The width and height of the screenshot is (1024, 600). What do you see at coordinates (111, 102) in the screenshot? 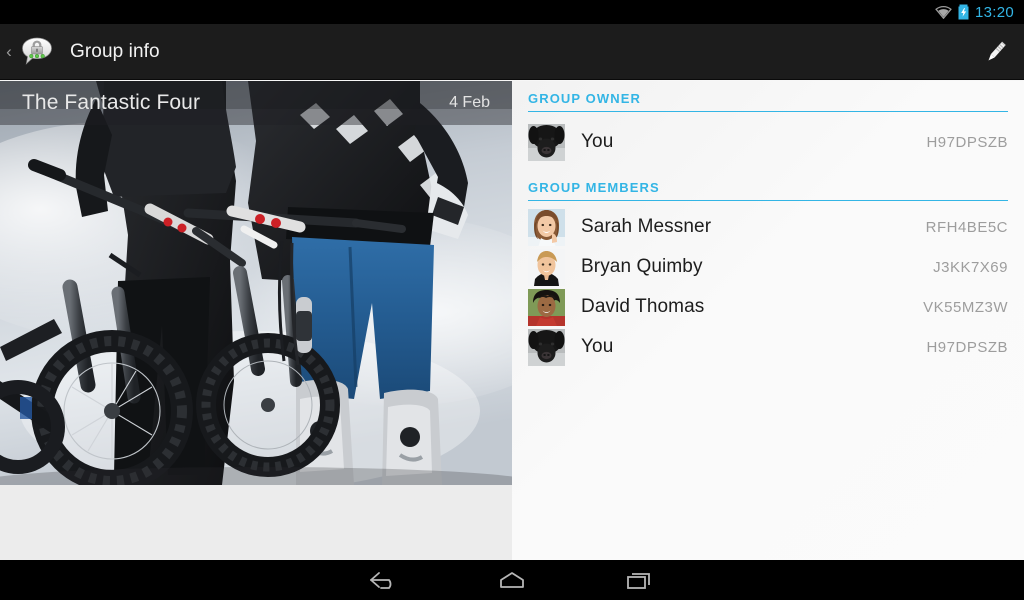
I see `group-name: The Fantastic Four` at bounding box center [111, 102].